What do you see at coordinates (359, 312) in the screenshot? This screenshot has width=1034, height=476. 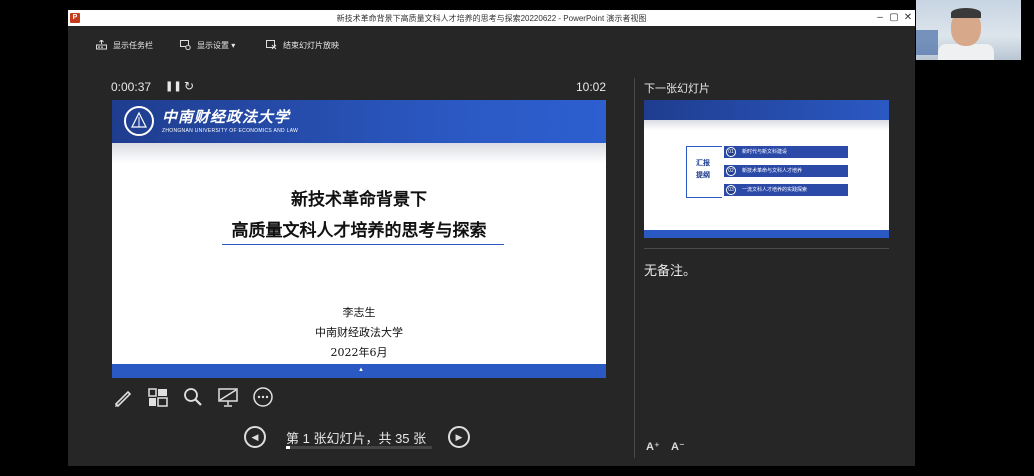 I see `slide-author: 李志生` at bounding box center [359, 312].